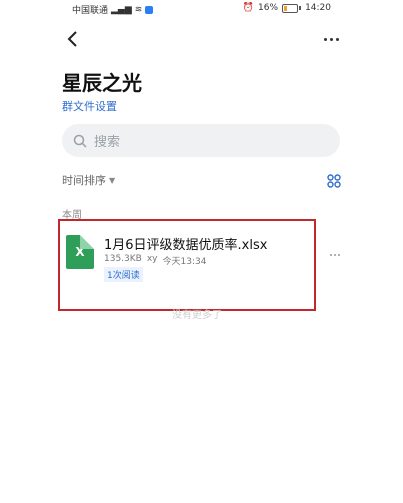 This screenshot has width=403, height=503. I want to click on file-size: 135.3KB, so click(123, 259).